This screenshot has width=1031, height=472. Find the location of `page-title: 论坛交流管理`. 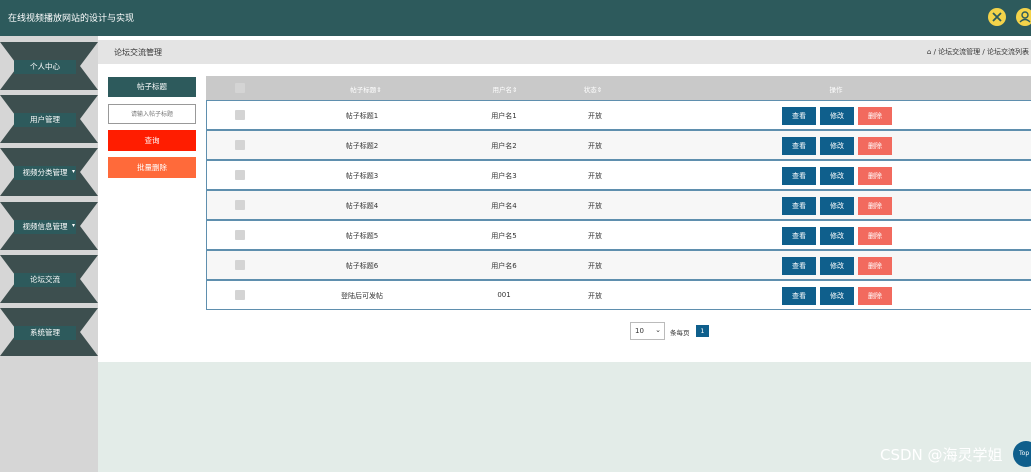

page-title: 论坛交流管理 is located at coordinates (138, 52).